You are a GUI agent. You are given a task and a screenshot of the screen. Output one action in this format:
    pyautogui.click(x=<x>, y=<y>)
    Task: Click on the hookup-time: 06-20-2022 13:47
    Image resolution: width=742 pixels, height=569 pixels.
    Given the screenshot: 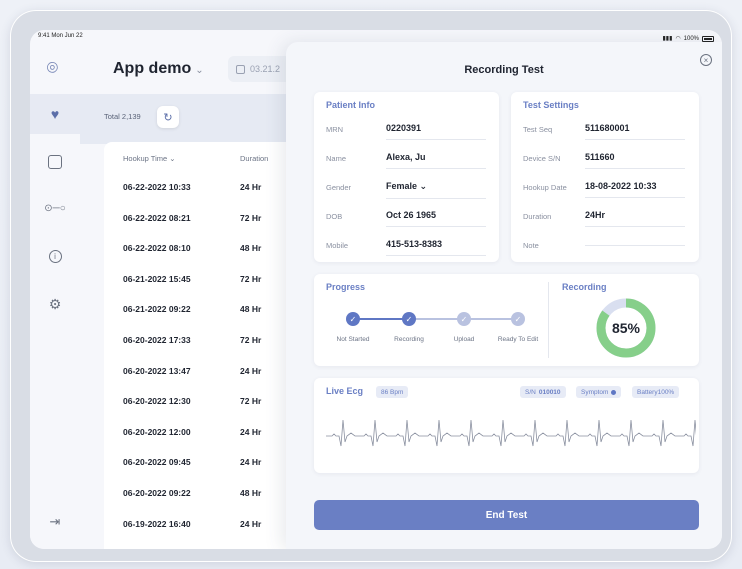 What is the action you would take?
    pyautogui.click(x=157, y=370)
    